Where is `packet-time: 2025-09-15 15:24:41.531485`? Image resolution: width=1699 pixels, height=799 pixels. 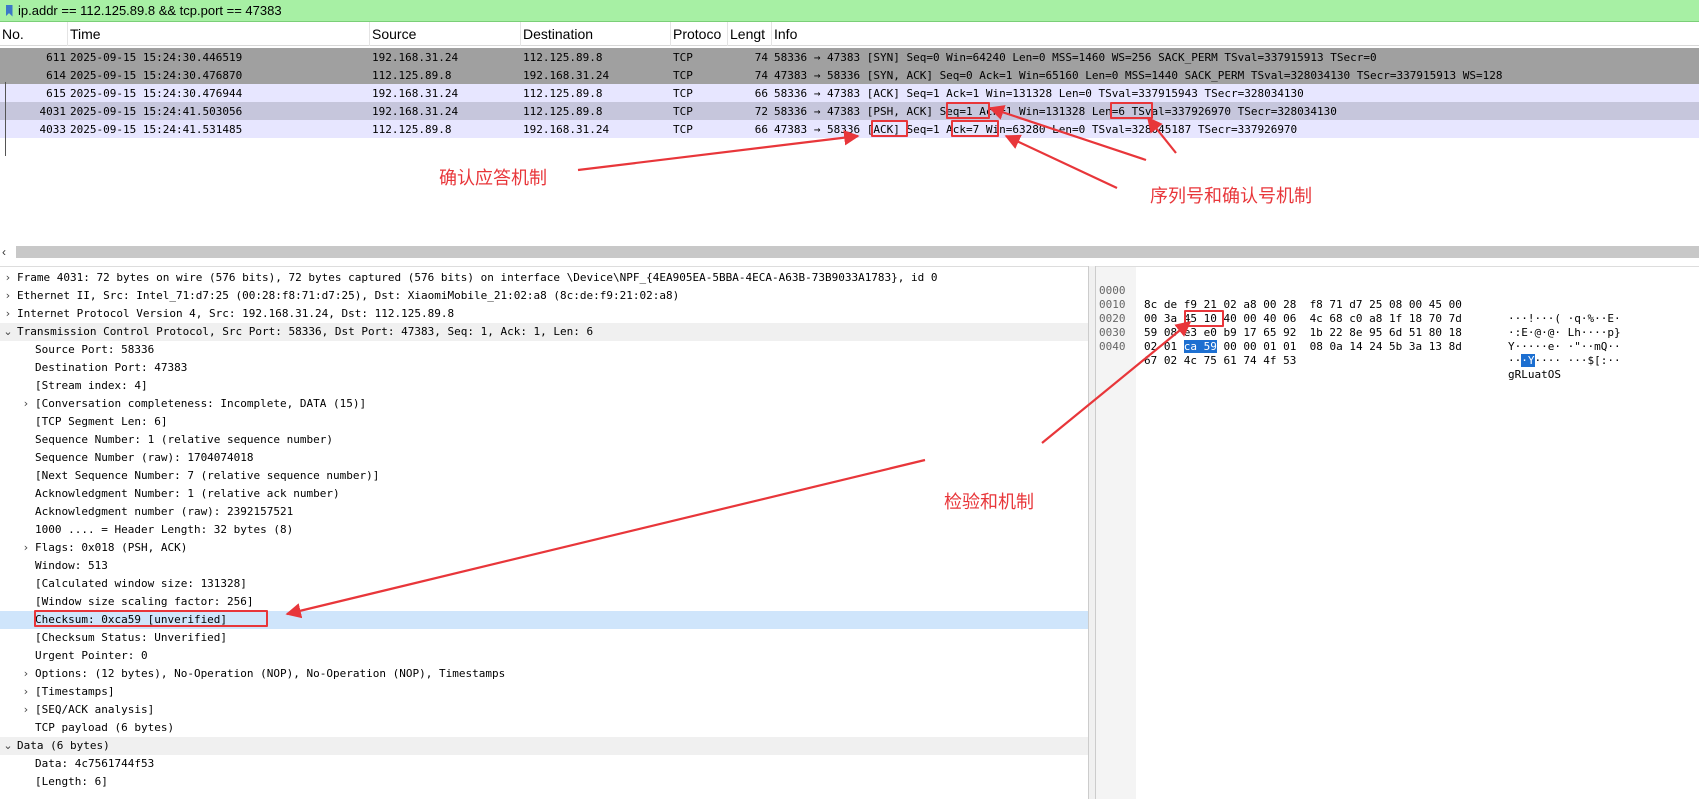
packet-time: 2025-09-15 15:24:41.531485 is located at coordinates (156, 129).